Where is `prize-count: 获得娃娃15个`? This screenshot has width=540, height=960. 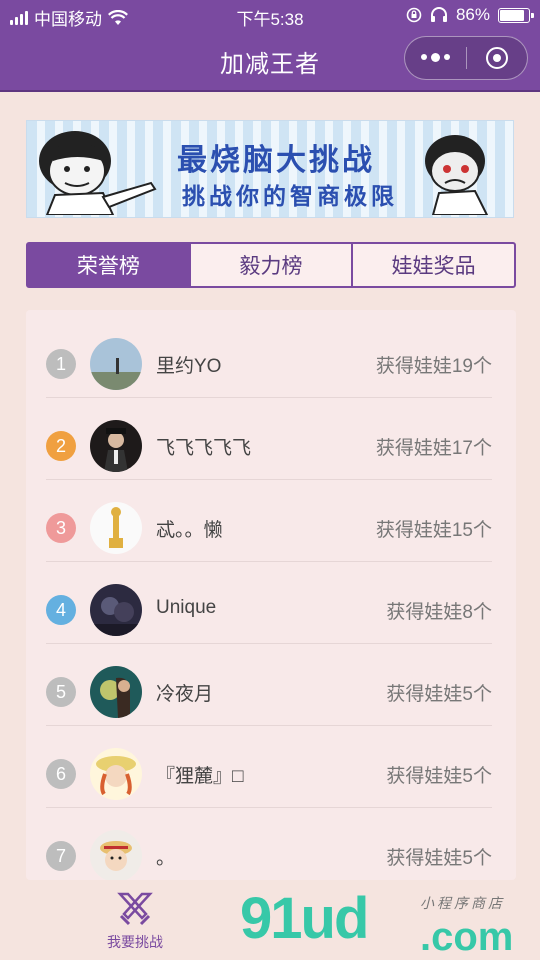
prize-count: 获得娃娃15个 is located at coordinates (433, 530).